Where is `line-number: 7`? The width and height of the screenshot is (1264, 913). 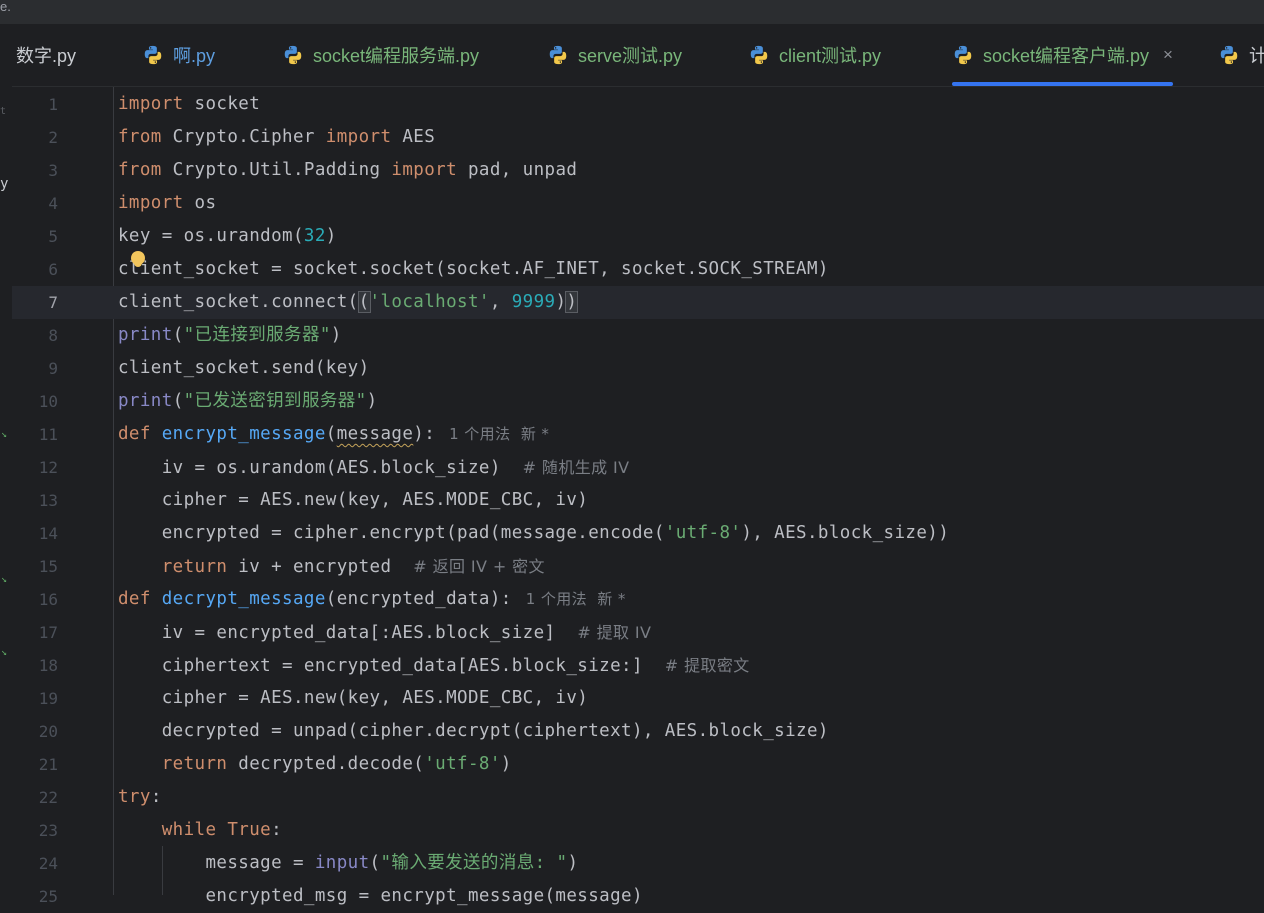 line-number: 7 is located at coordinates (53, 302).